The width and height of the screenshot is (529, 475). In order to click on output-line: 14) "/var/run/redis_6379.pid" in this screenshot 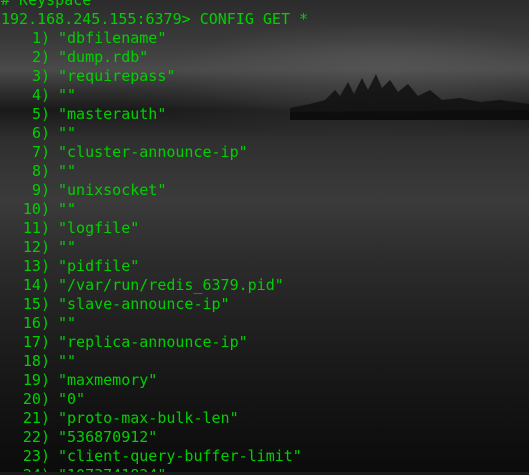, I will do `click(154, 285)`.